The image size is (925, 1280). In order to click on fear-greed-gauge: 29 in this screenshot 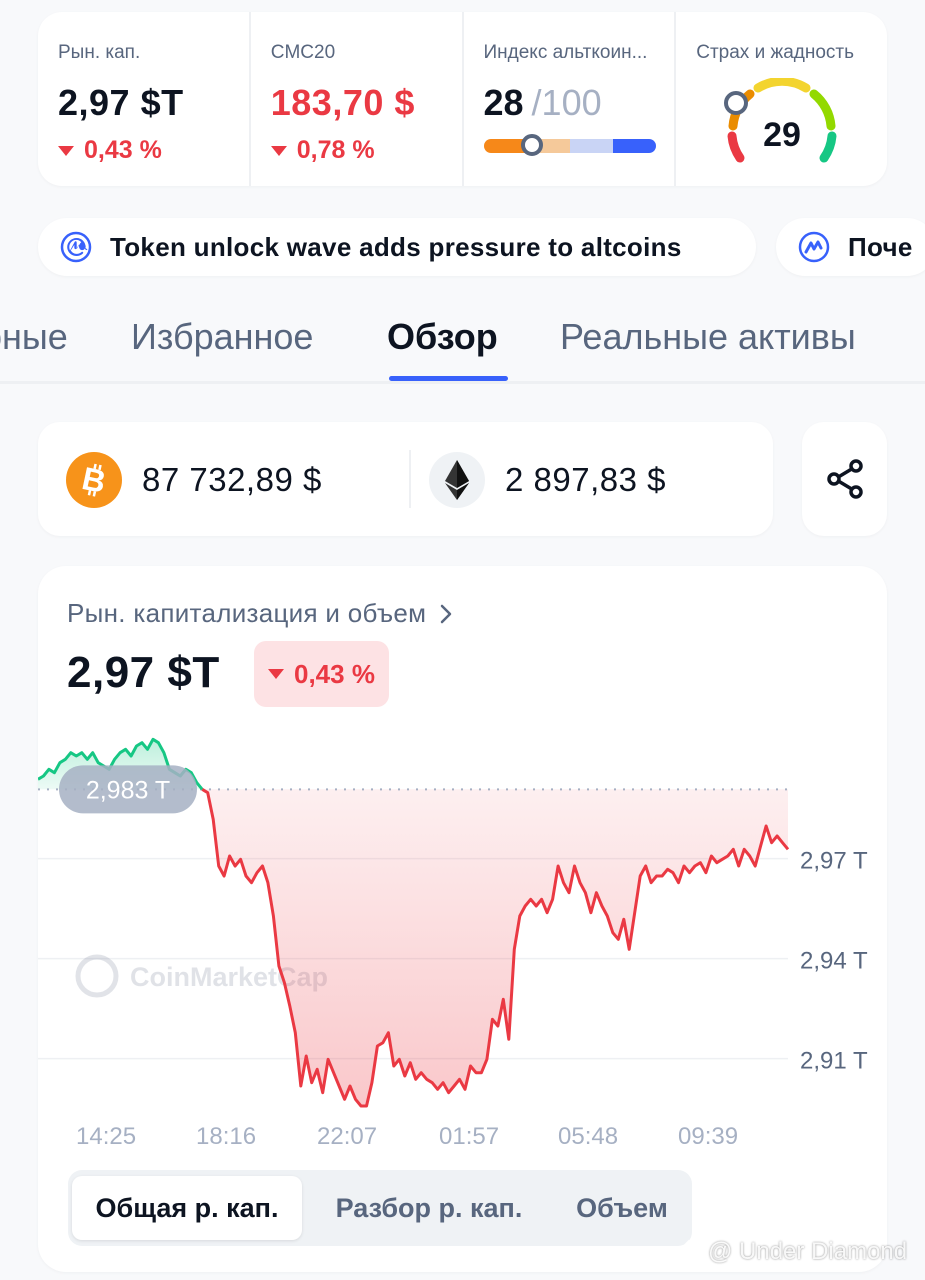, I will do `click(780, 120)`.